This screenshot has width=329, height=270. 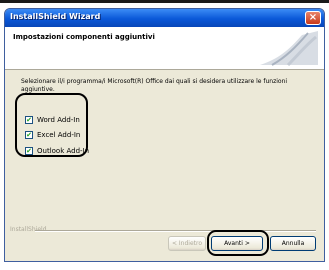 I want to click on installshield-brand-label: InstallShield, so click(x=28, y=229).